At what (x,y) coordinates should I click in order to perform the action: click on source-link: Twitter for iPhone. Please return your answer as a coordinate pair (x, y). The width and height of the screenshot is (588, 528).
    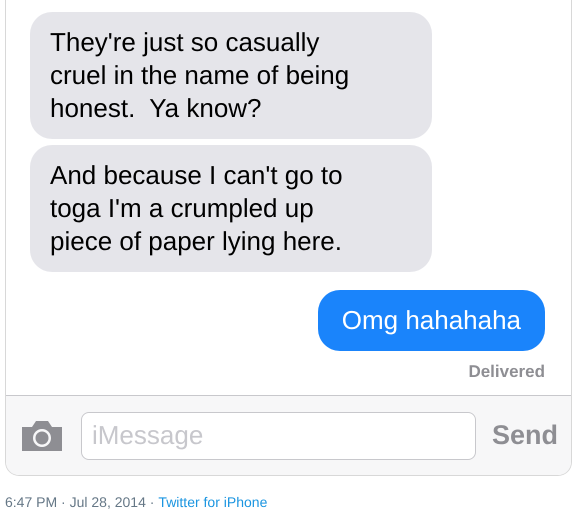
    Looking at the image, I should click on (213, 502).